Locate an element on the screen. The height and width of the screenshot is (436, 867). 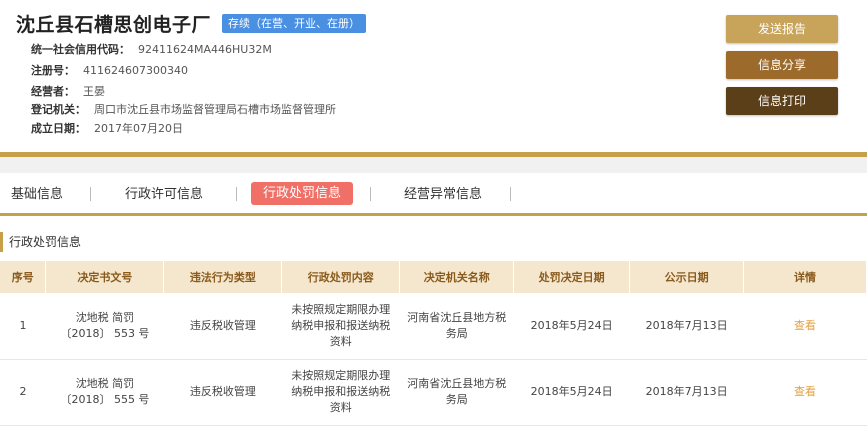
tab-abnormal-info: 经营异常信息 is located at coordinates (443, 192).